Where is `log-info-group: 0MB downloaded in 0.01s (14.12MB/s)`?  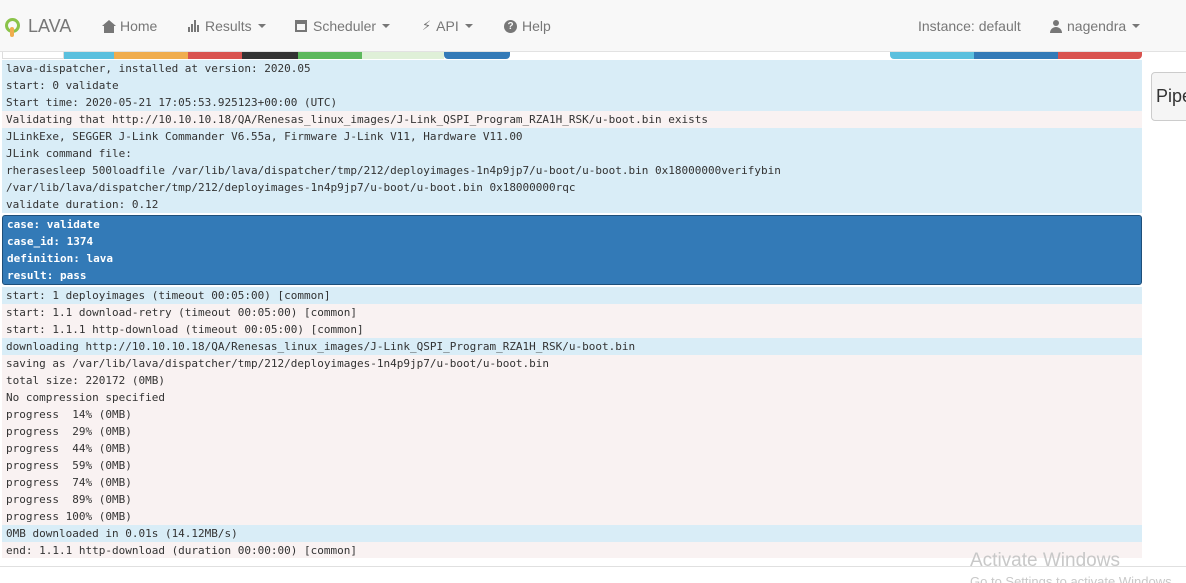 log-info-group: 0MB downloaded in 0.01s (14.12MB/s) is located at coordinates (572, 533).